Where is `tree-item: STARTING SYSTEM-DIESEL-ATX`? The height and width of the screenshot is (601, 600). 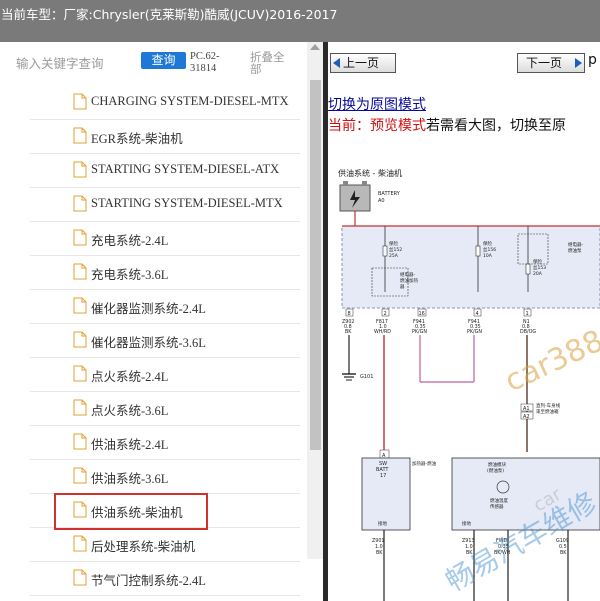 tree-item: STARTING SYSTEM-DIESEL-ATX is located at coordinates (165, 171).